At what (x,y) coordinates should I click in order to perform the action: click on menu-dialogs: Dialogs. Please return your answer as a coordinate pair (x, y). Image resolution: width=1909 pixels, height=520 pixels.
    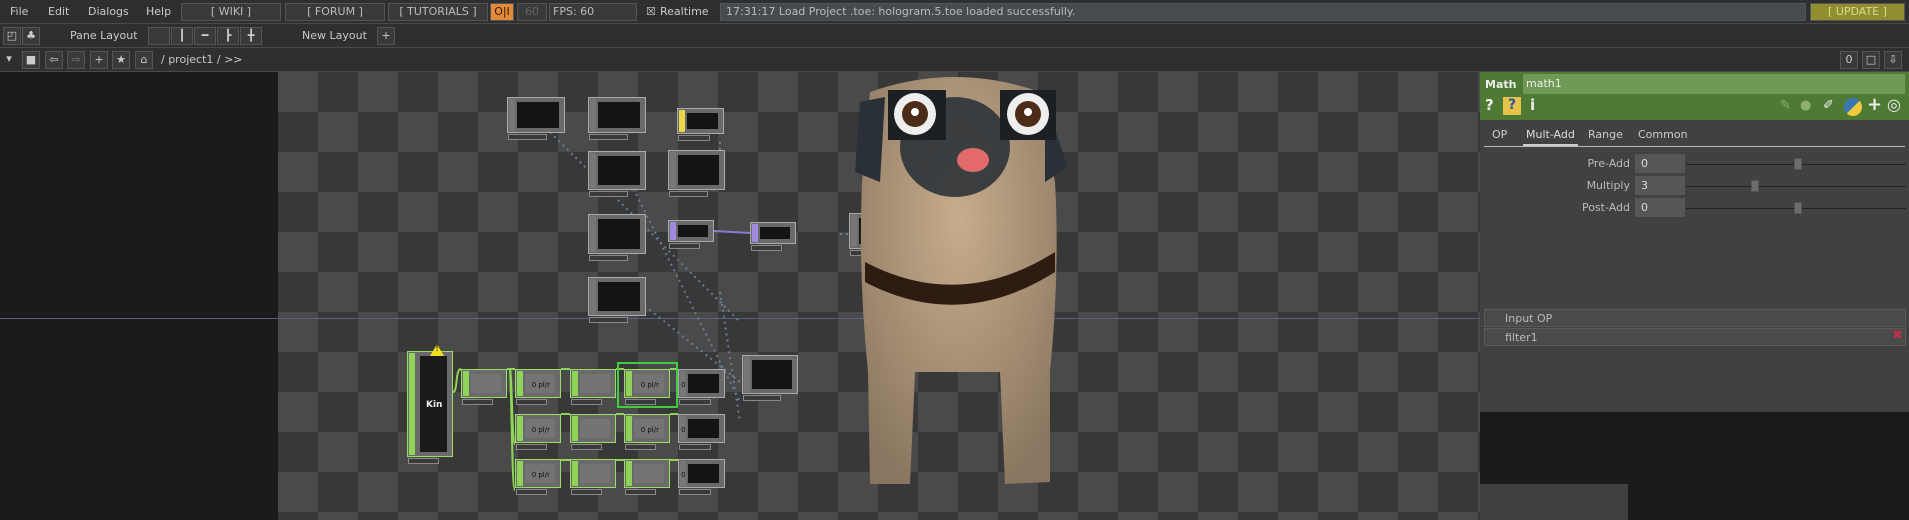
    Looking at the image, I should click on (108, 11).